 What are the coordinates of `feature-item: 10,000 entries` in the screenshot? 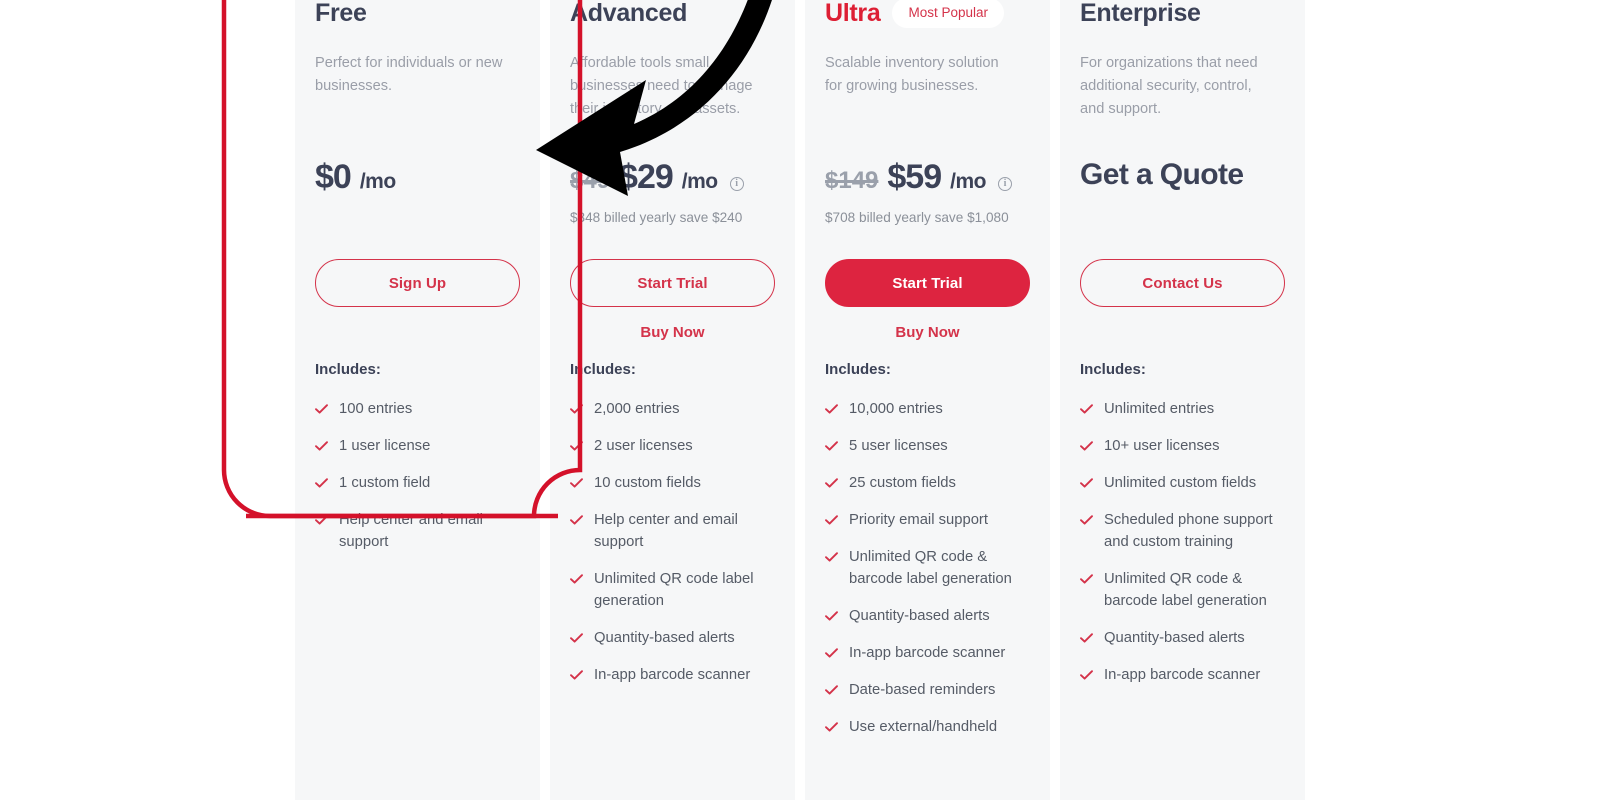 It's located at (931, 409).